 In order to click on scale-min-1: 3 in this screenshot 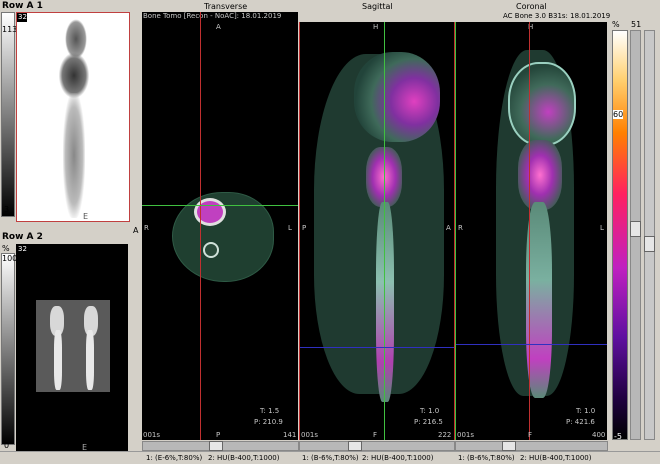, I will do `click(7, 209)`.